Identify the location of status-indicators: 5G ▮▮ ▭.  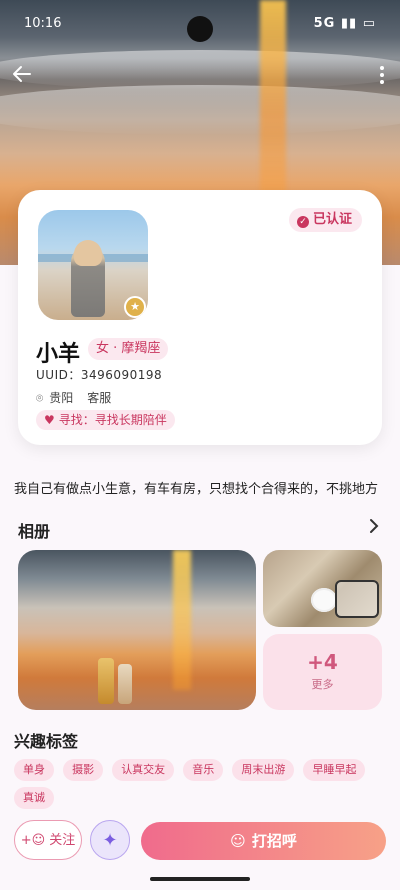
(344, 23).